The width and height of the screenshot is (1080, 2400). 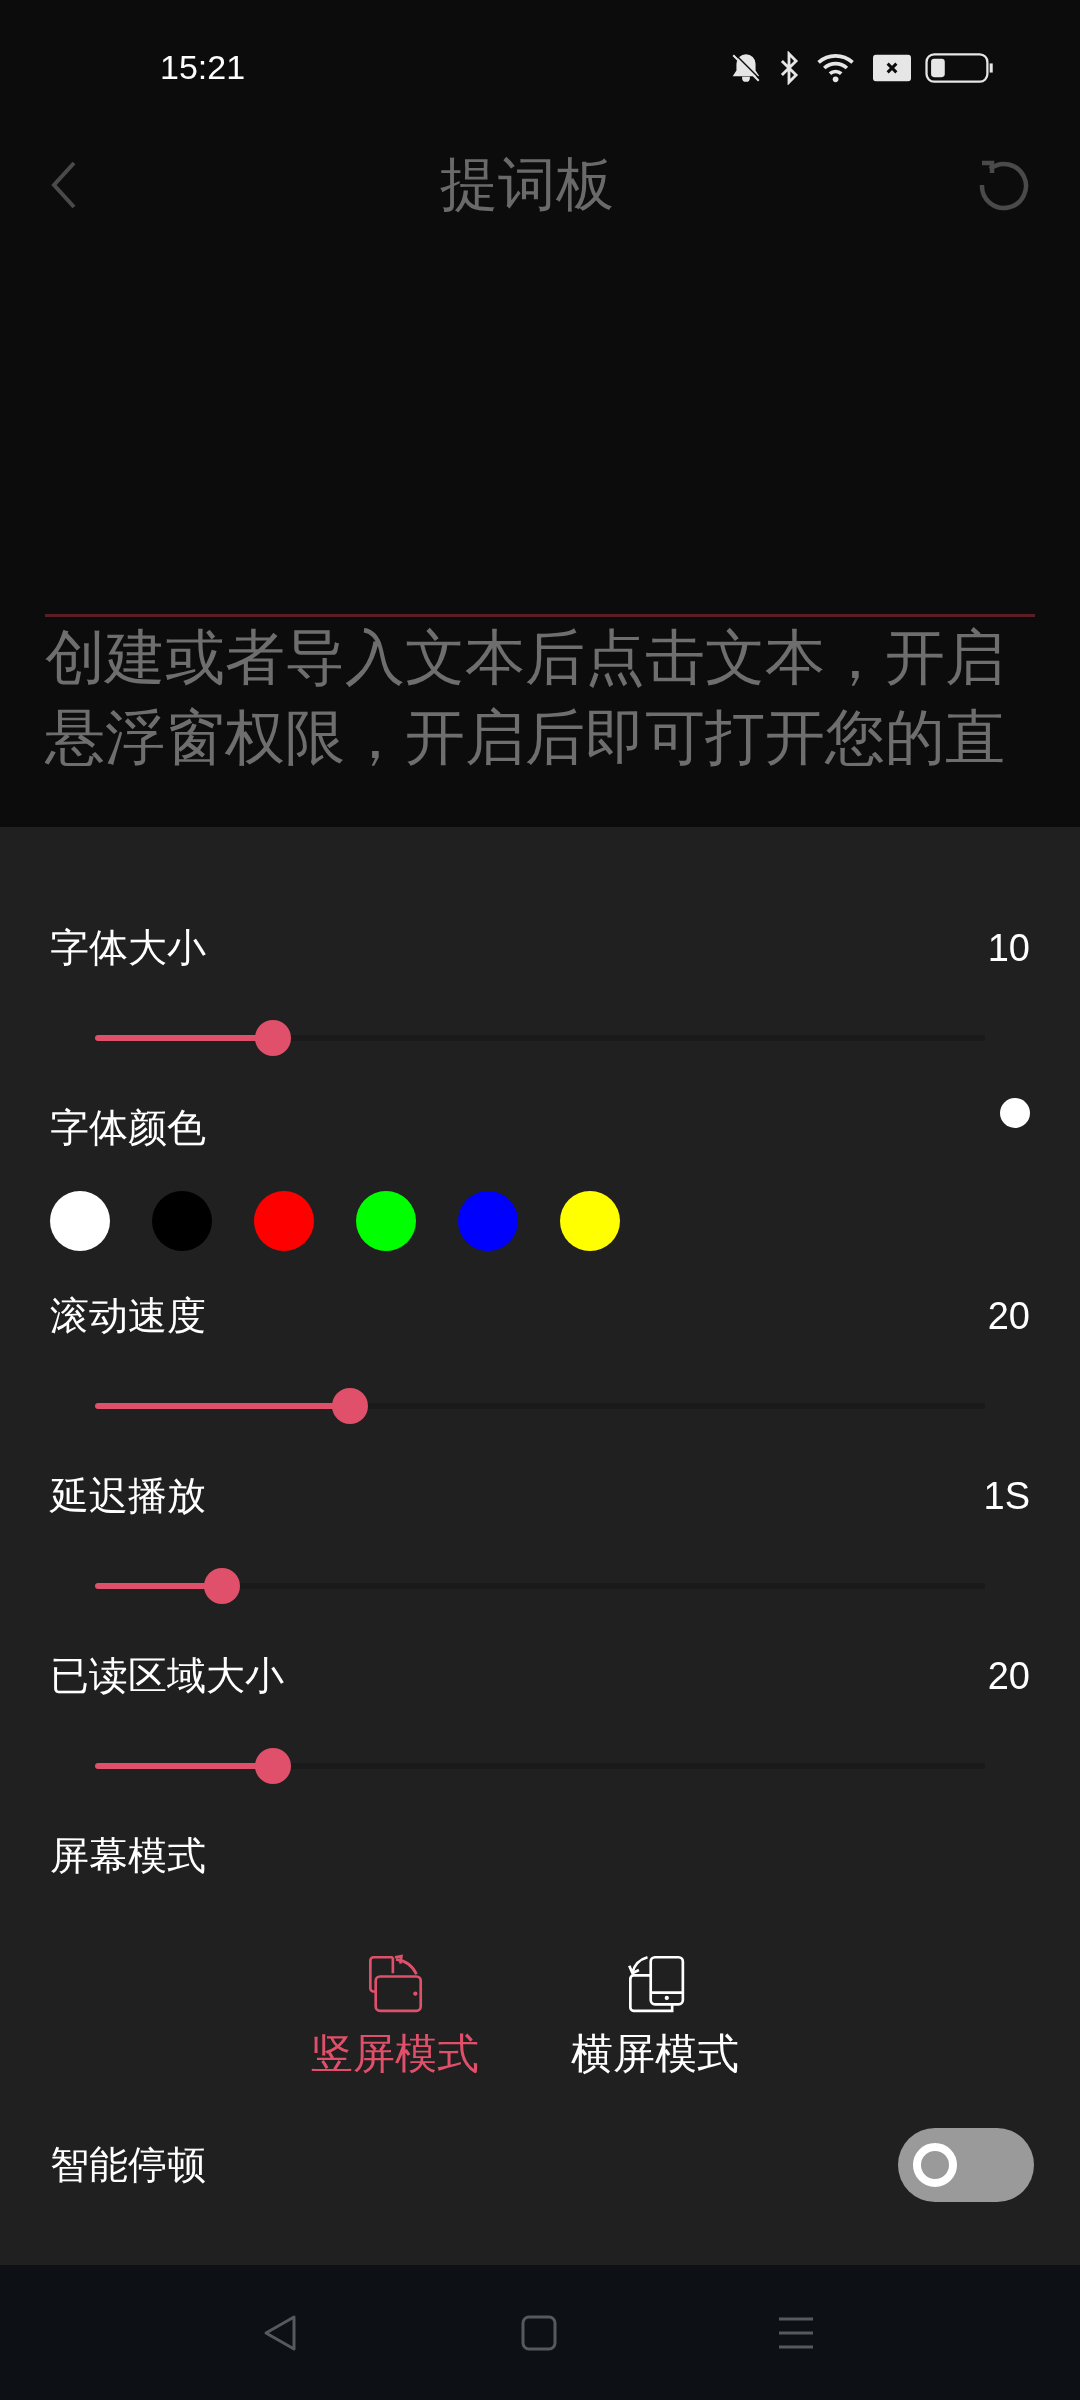 What do you see at coordinates (1008, 948) in the screenshot?
I see `setting-value: 10` at bounding box center [1008, 948].